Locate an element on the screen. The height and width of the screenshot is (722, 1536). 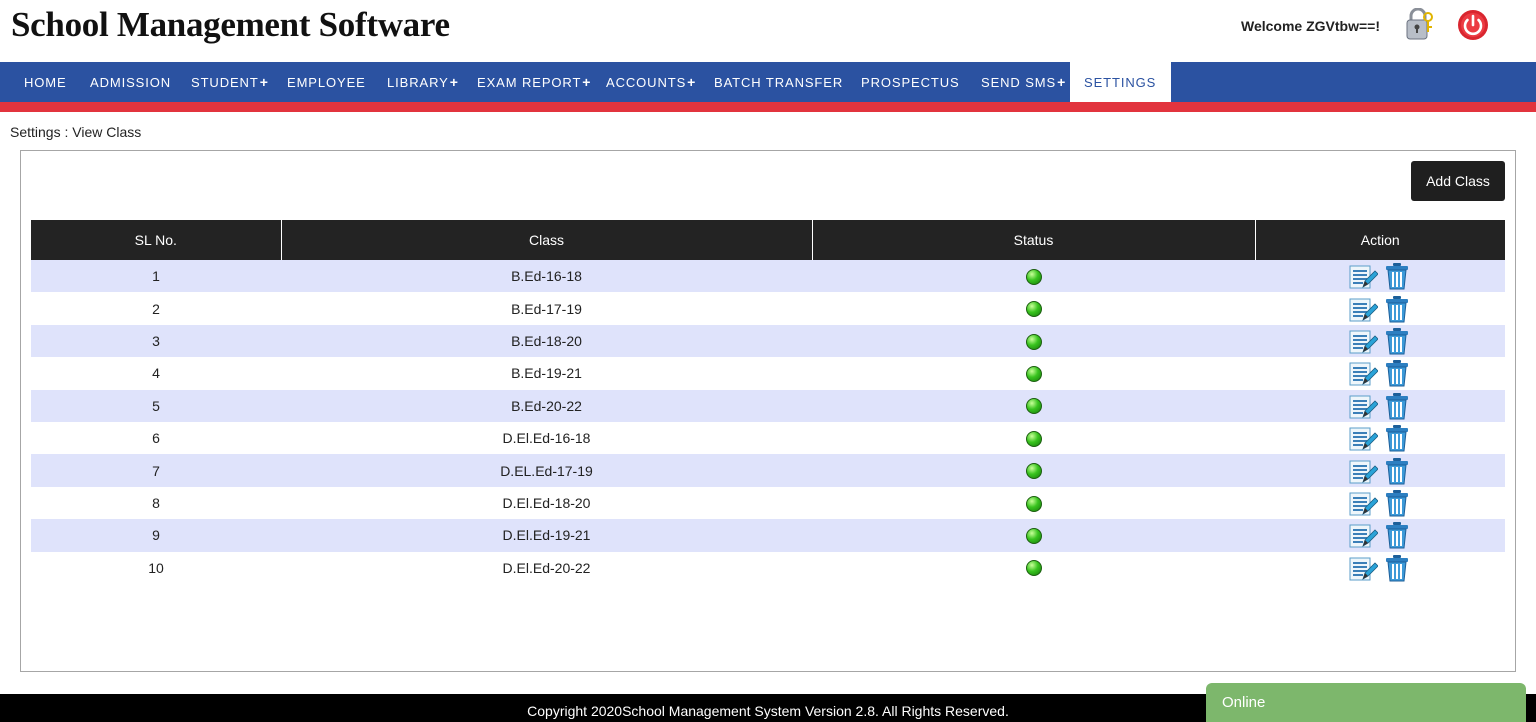
table-row: 5 B.Ed-20-22 is located at coordinates (768, 405).